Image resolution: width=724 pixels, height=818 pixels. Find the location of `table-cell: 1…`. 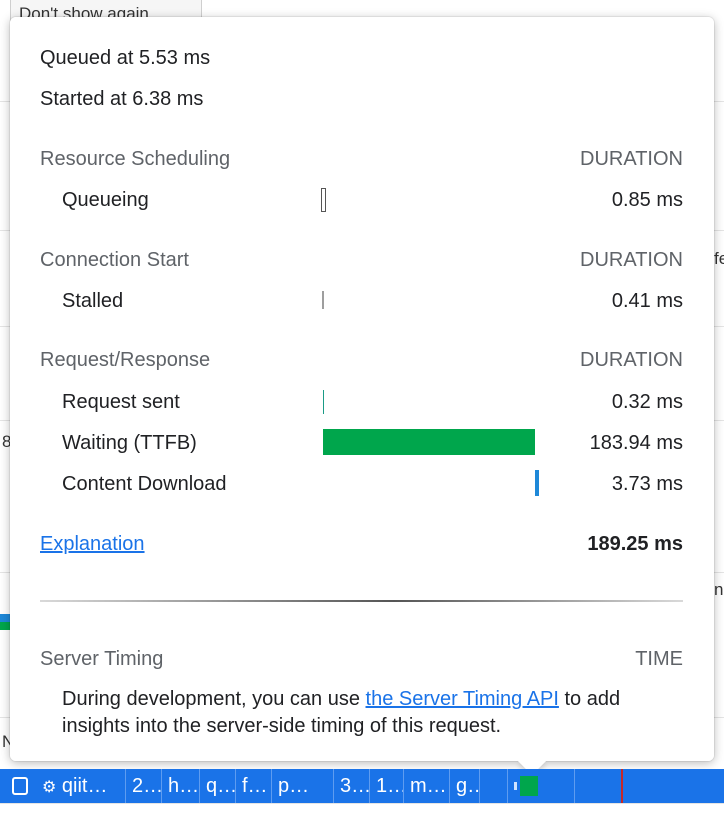

table-cell: 1… is located at coordinates (387, 786).